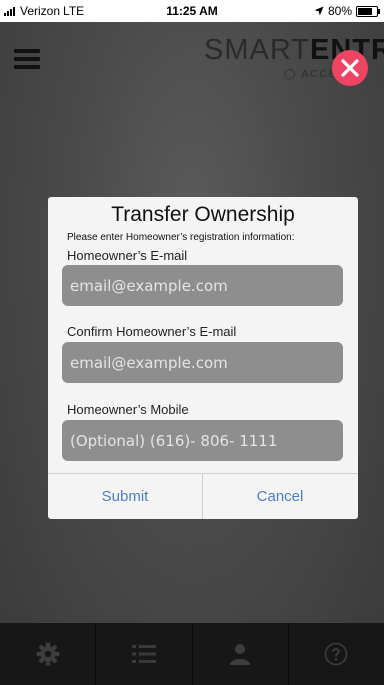 The width and height of the screenshot is (384, 685). I want to click on person-icon, so click(240, 654).